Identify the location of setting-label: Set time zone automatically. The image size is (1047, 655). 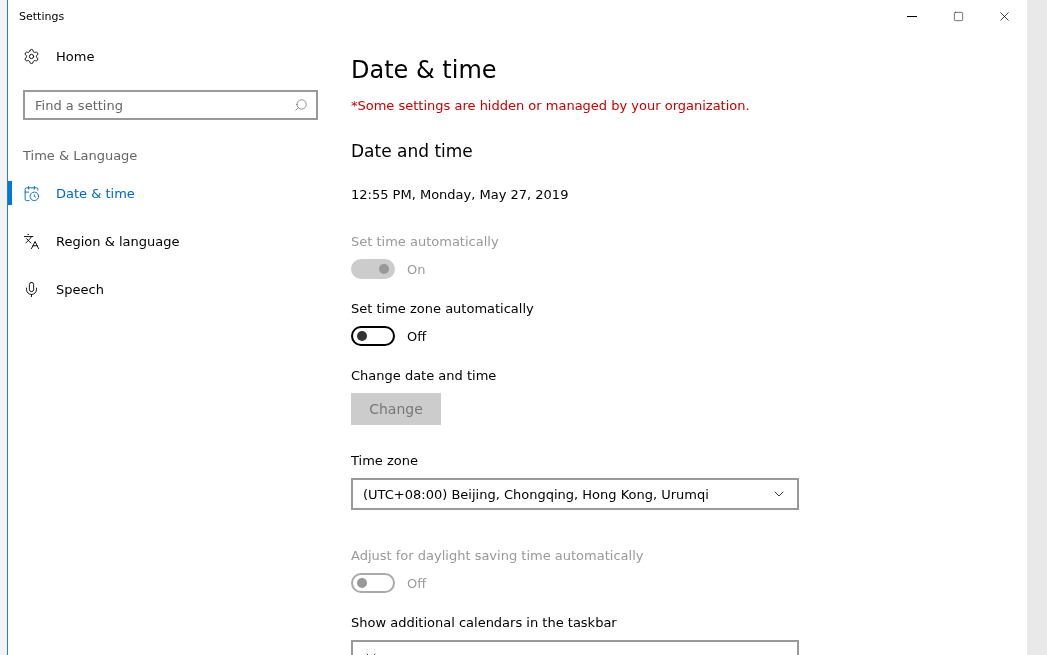
(443, 308).